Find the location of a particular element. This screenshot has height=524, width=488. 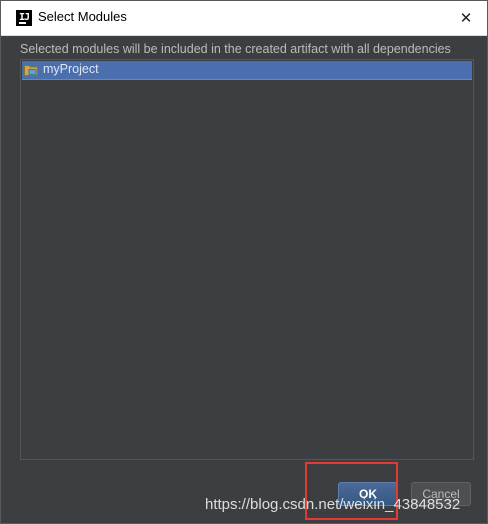

list-item-myproject: myProject is located at coordinates (247, 70).